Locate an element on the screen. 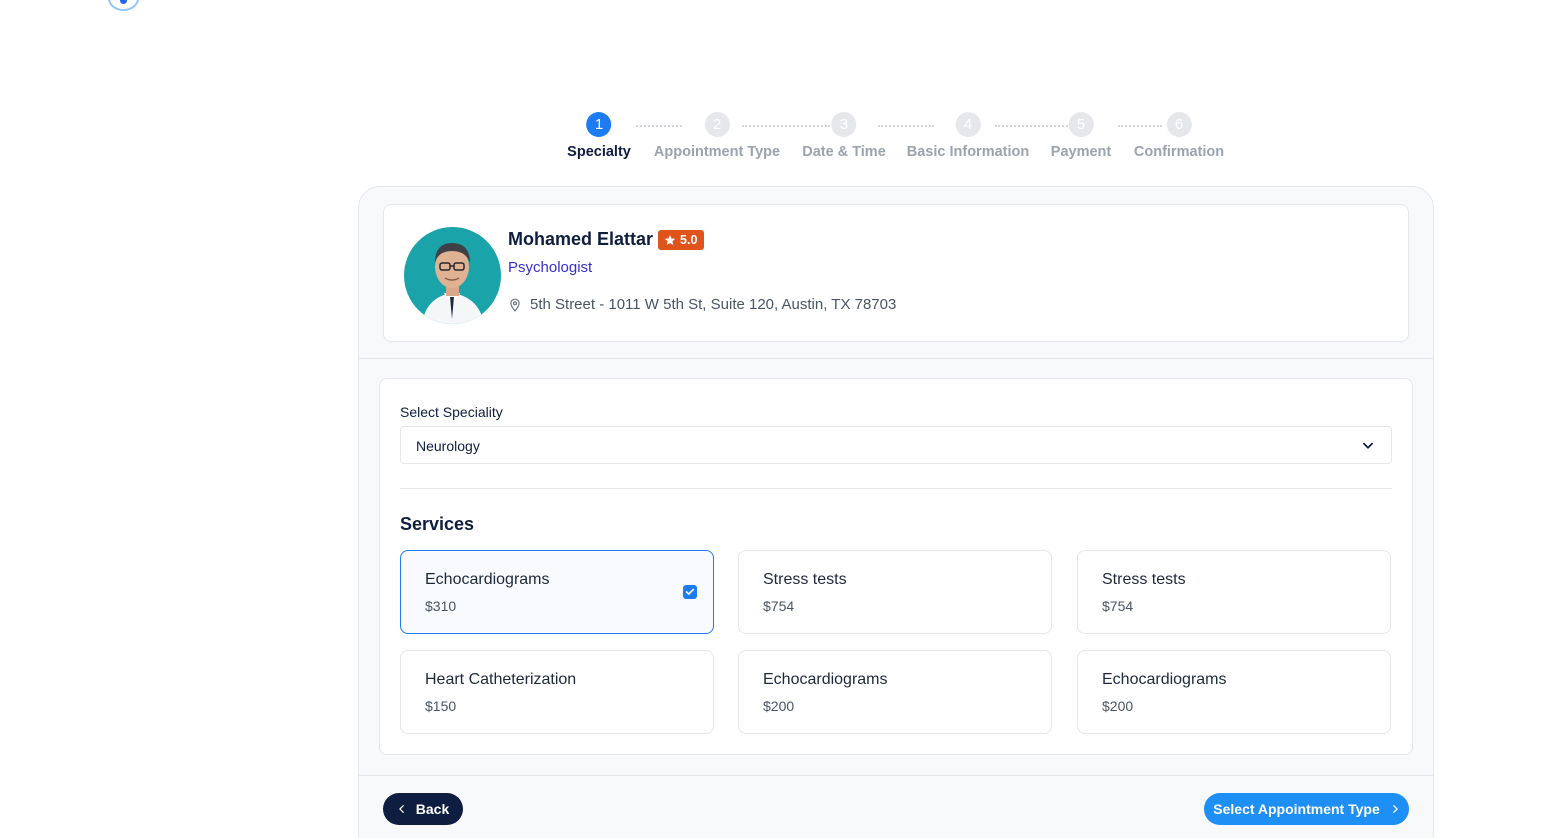  service-card: Heart Catheterization $150 is located at coordinates (557, 692).